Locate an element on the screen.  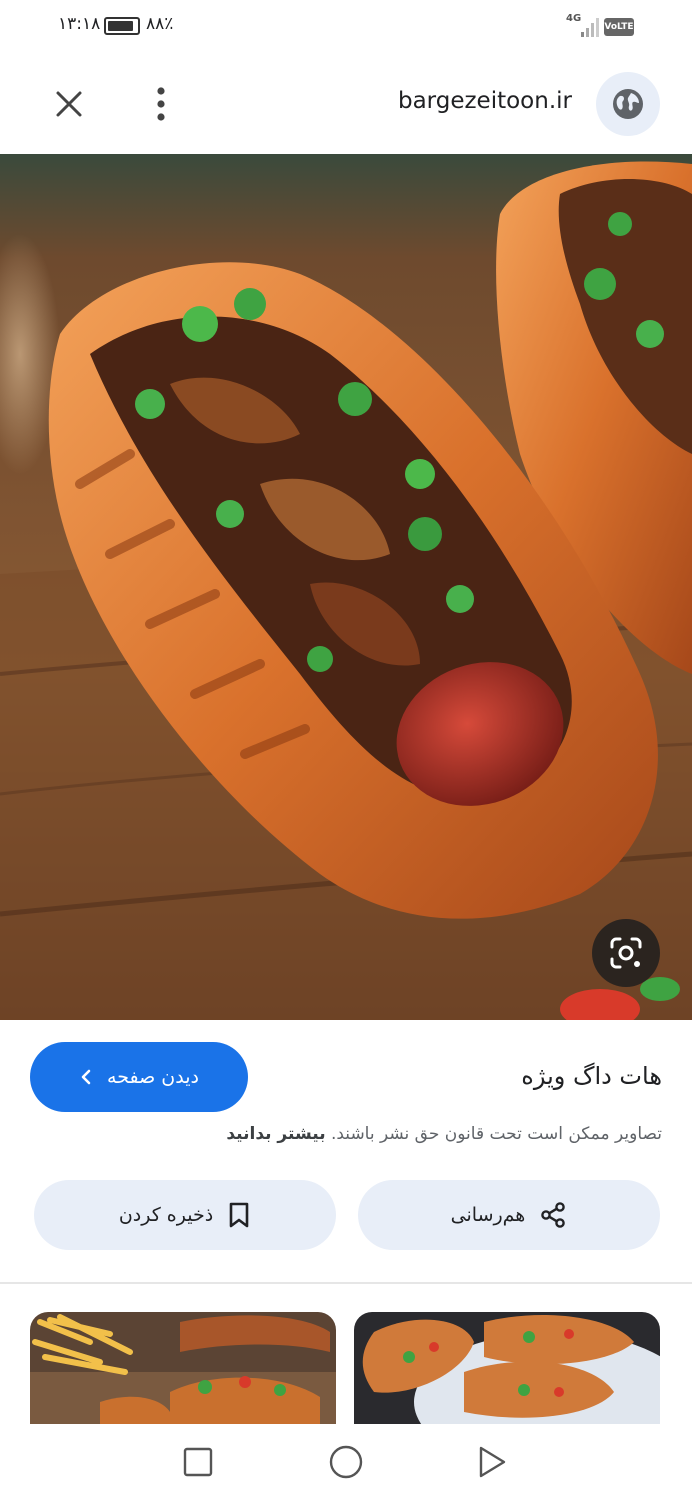
signal-icon is located at coordinates (590, 27).